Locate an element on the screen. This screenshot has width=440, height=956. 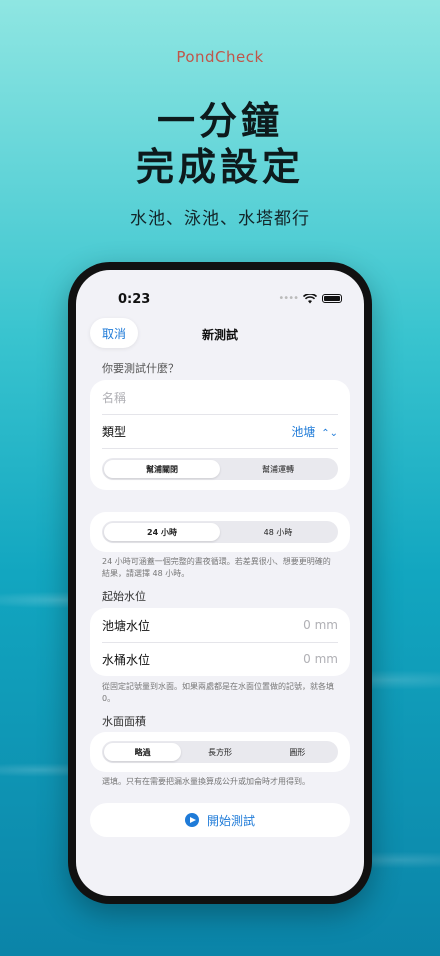
water-level-header: 起始水位 is located at coordinates (124, 596).